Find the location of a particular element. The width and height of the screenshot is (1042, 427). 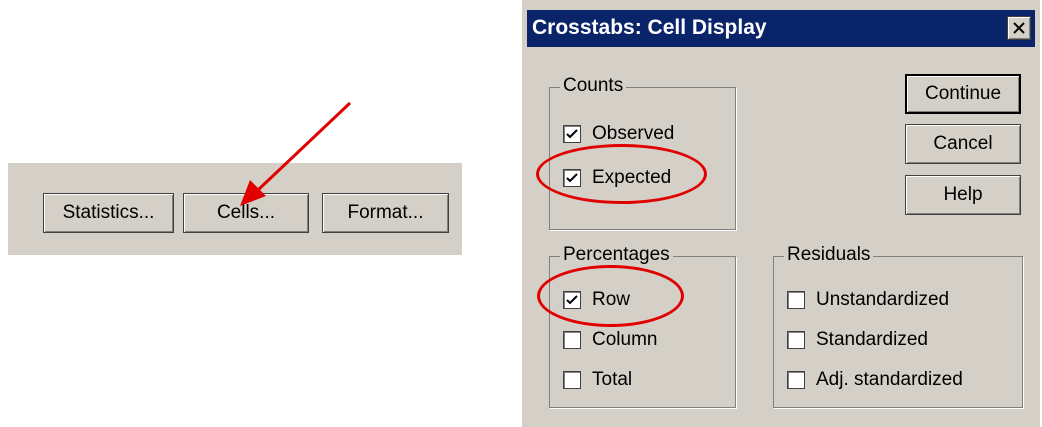

cancel-button: Cancel is located at coordinates (963, 144).